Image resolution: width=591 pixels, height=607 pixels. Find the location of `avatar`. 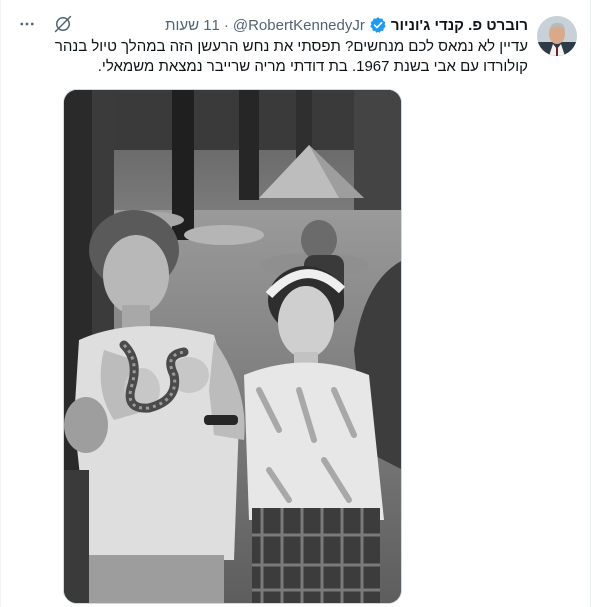

avatar is located at coordinates (557, 36).